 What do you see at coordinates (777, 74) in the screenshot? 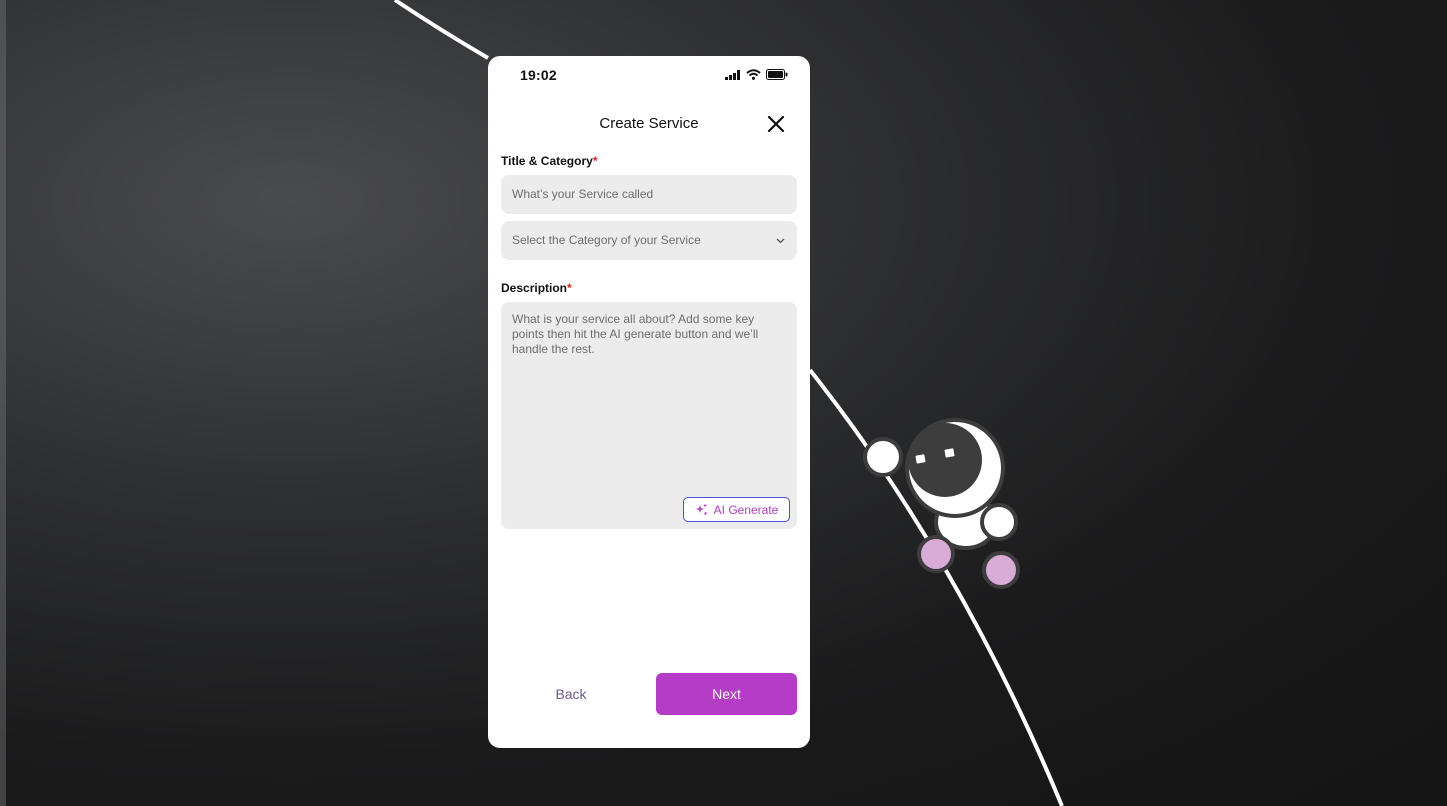
I see `battery-icon` at bounding box center [777, 74].